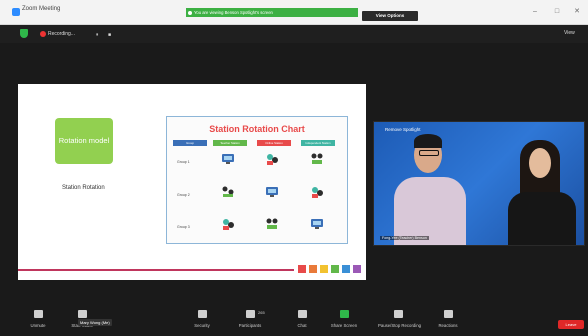  I want to click on participants-label: Participants, so click(250, 325).